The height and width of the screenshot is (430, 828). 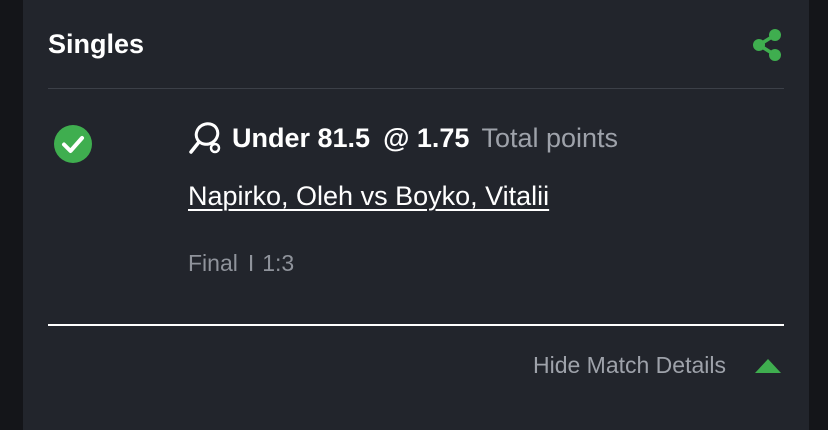 What do you see at coordinates (368, 196) in the screenshot?
I see `match-link: Napirko, Oleh vs Boyko, Vitalii` at bounding box center [368, 196].